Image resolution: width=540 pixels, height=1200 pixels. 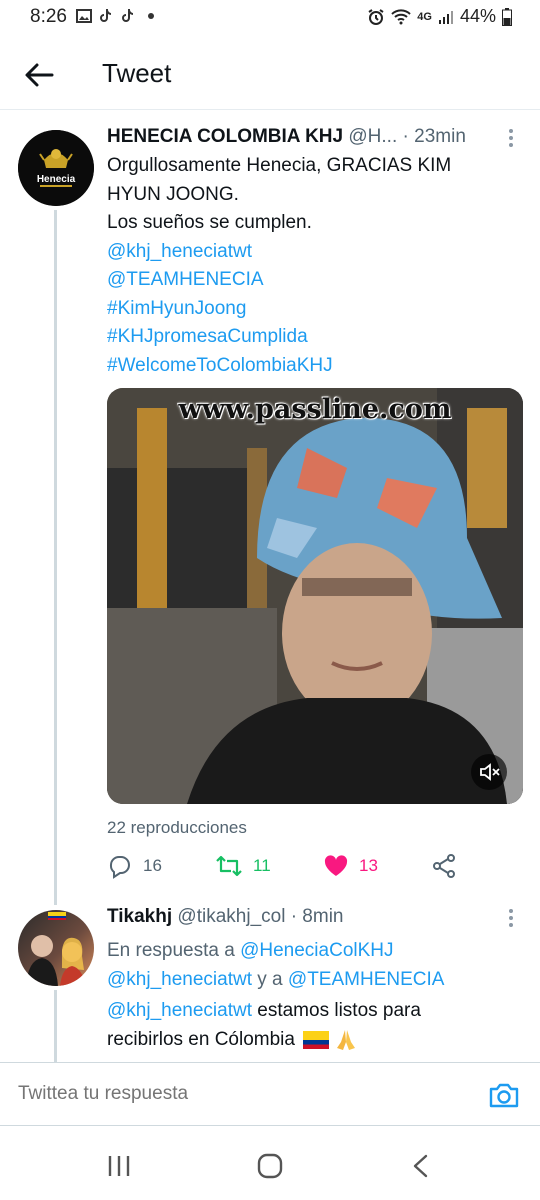 What do you see at coordinates (171, 950) in the screenshot?
I see `replying-to-label: En respuesta a` at bounding box center [171, 950].